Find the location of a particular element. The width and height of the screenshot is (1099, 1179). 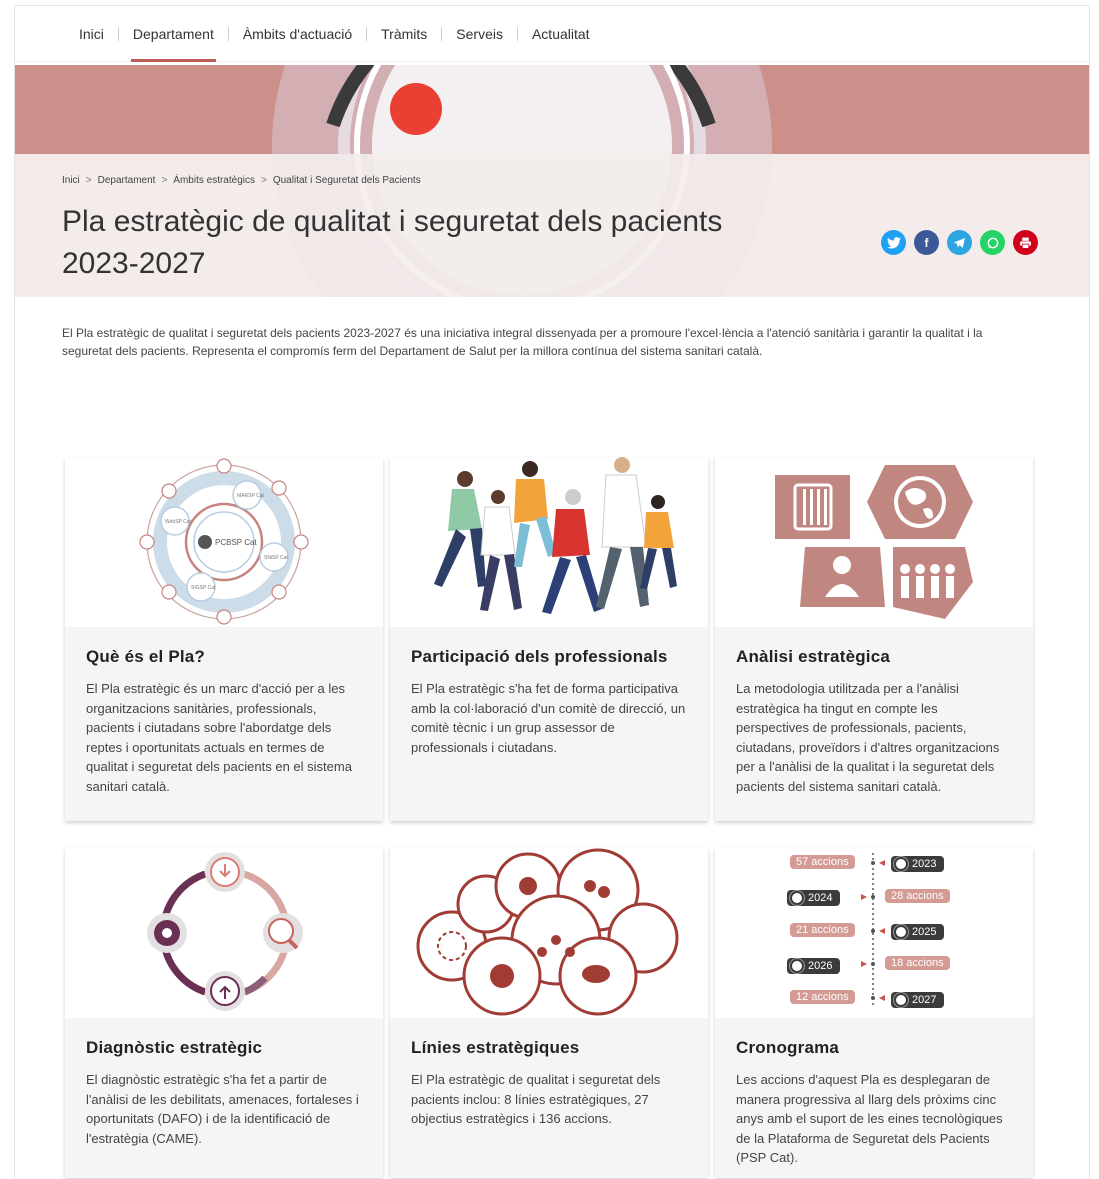

timeline-actions-badge: 28 accions is located at coordinates (917, 896).